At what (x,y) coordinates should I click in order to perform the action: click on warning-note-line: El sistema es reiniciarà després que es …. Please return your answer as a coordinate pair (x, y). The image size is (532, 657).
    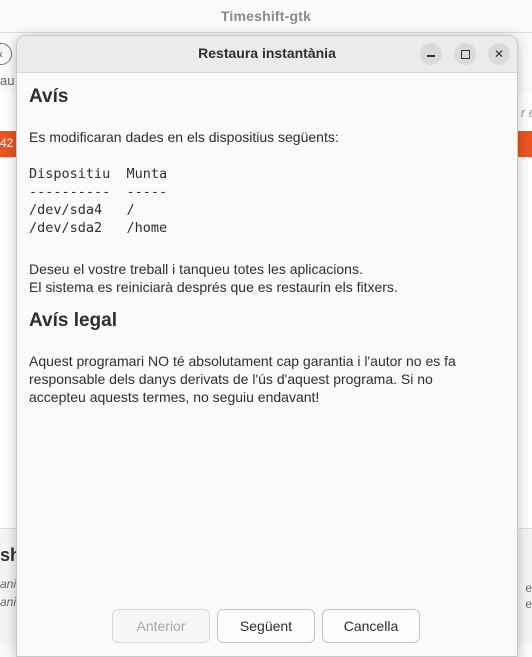
    Looking at the image, I should click on (213, 287).